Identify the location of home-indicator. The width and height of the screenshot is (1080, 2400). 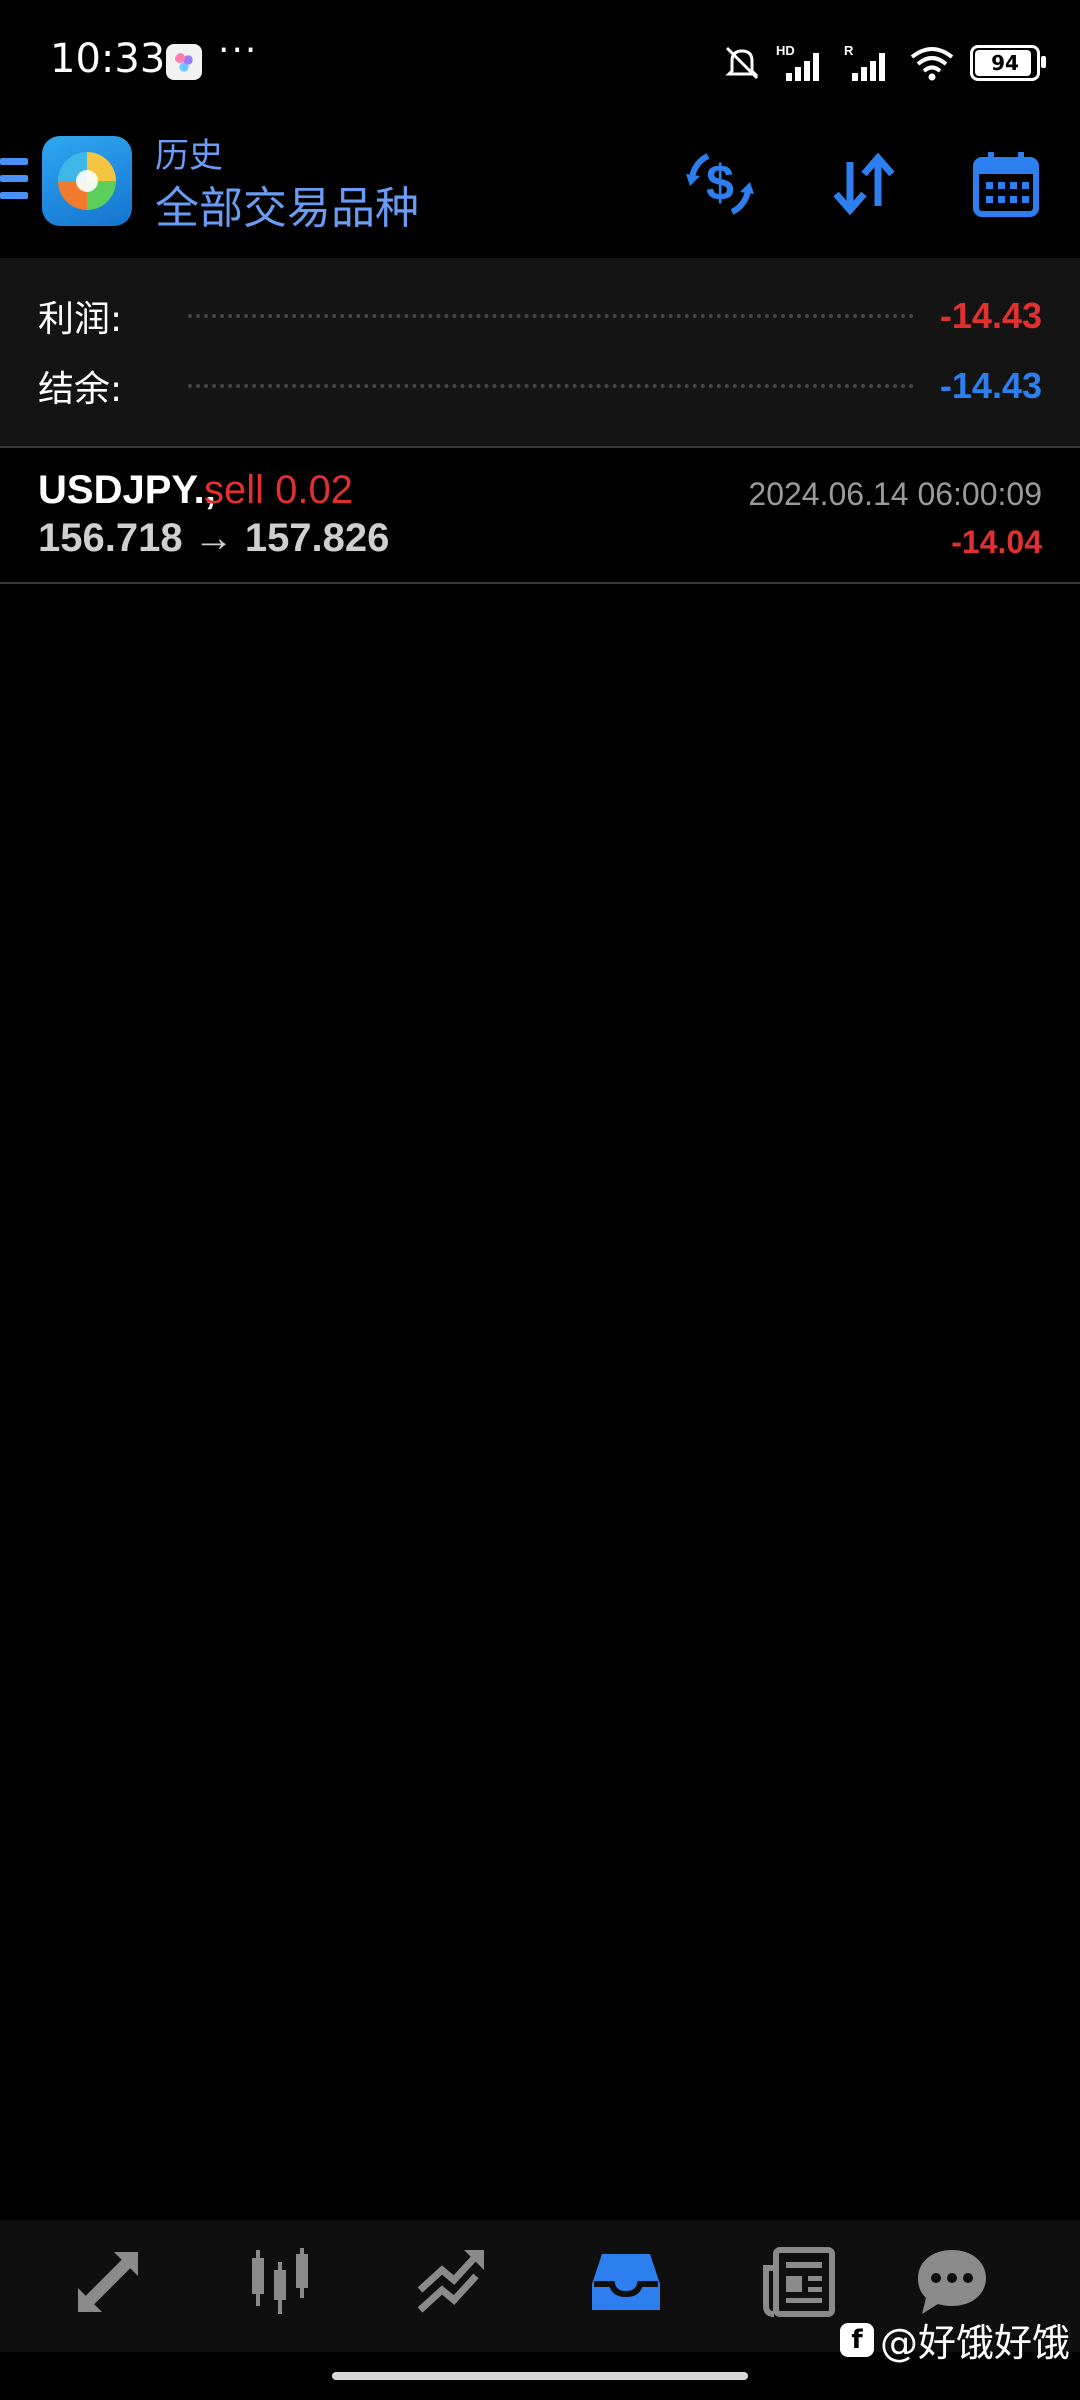
(540, 2376).